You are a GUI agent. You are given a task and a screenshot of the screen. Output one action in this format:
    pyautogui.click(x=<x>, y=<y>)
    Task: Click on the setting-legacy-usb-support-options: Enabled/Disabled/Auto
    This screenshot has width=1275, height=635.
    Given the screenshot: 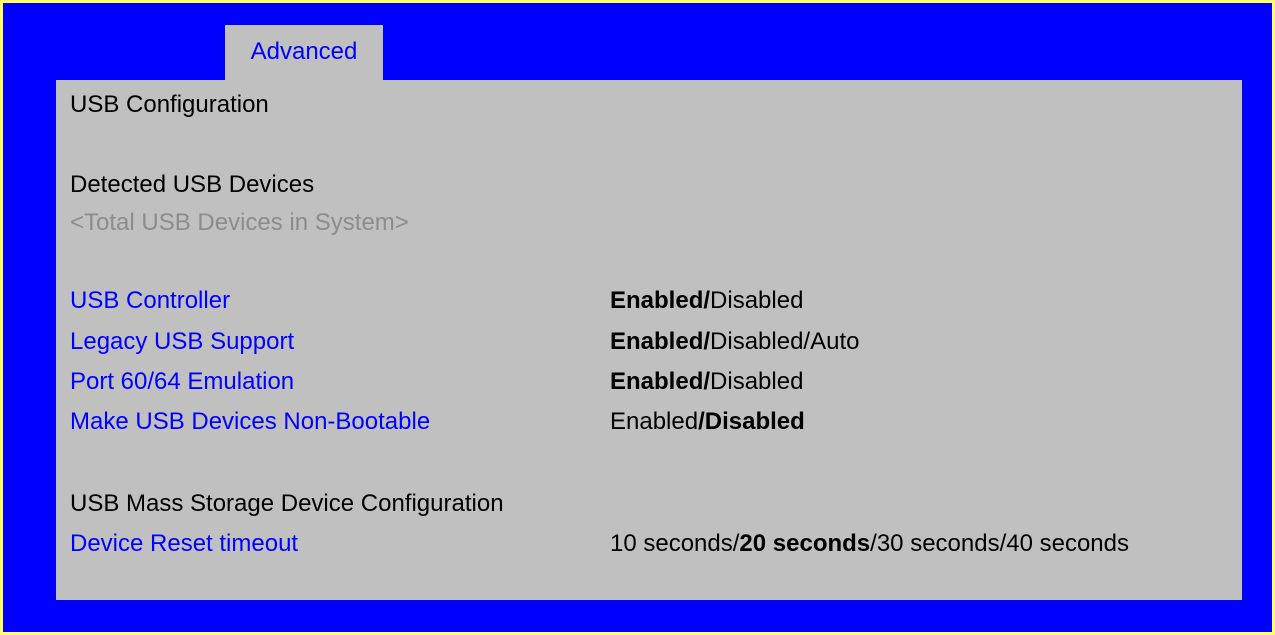 What is the action you would take?
    pyautogui.click(x=734, y=342)
    